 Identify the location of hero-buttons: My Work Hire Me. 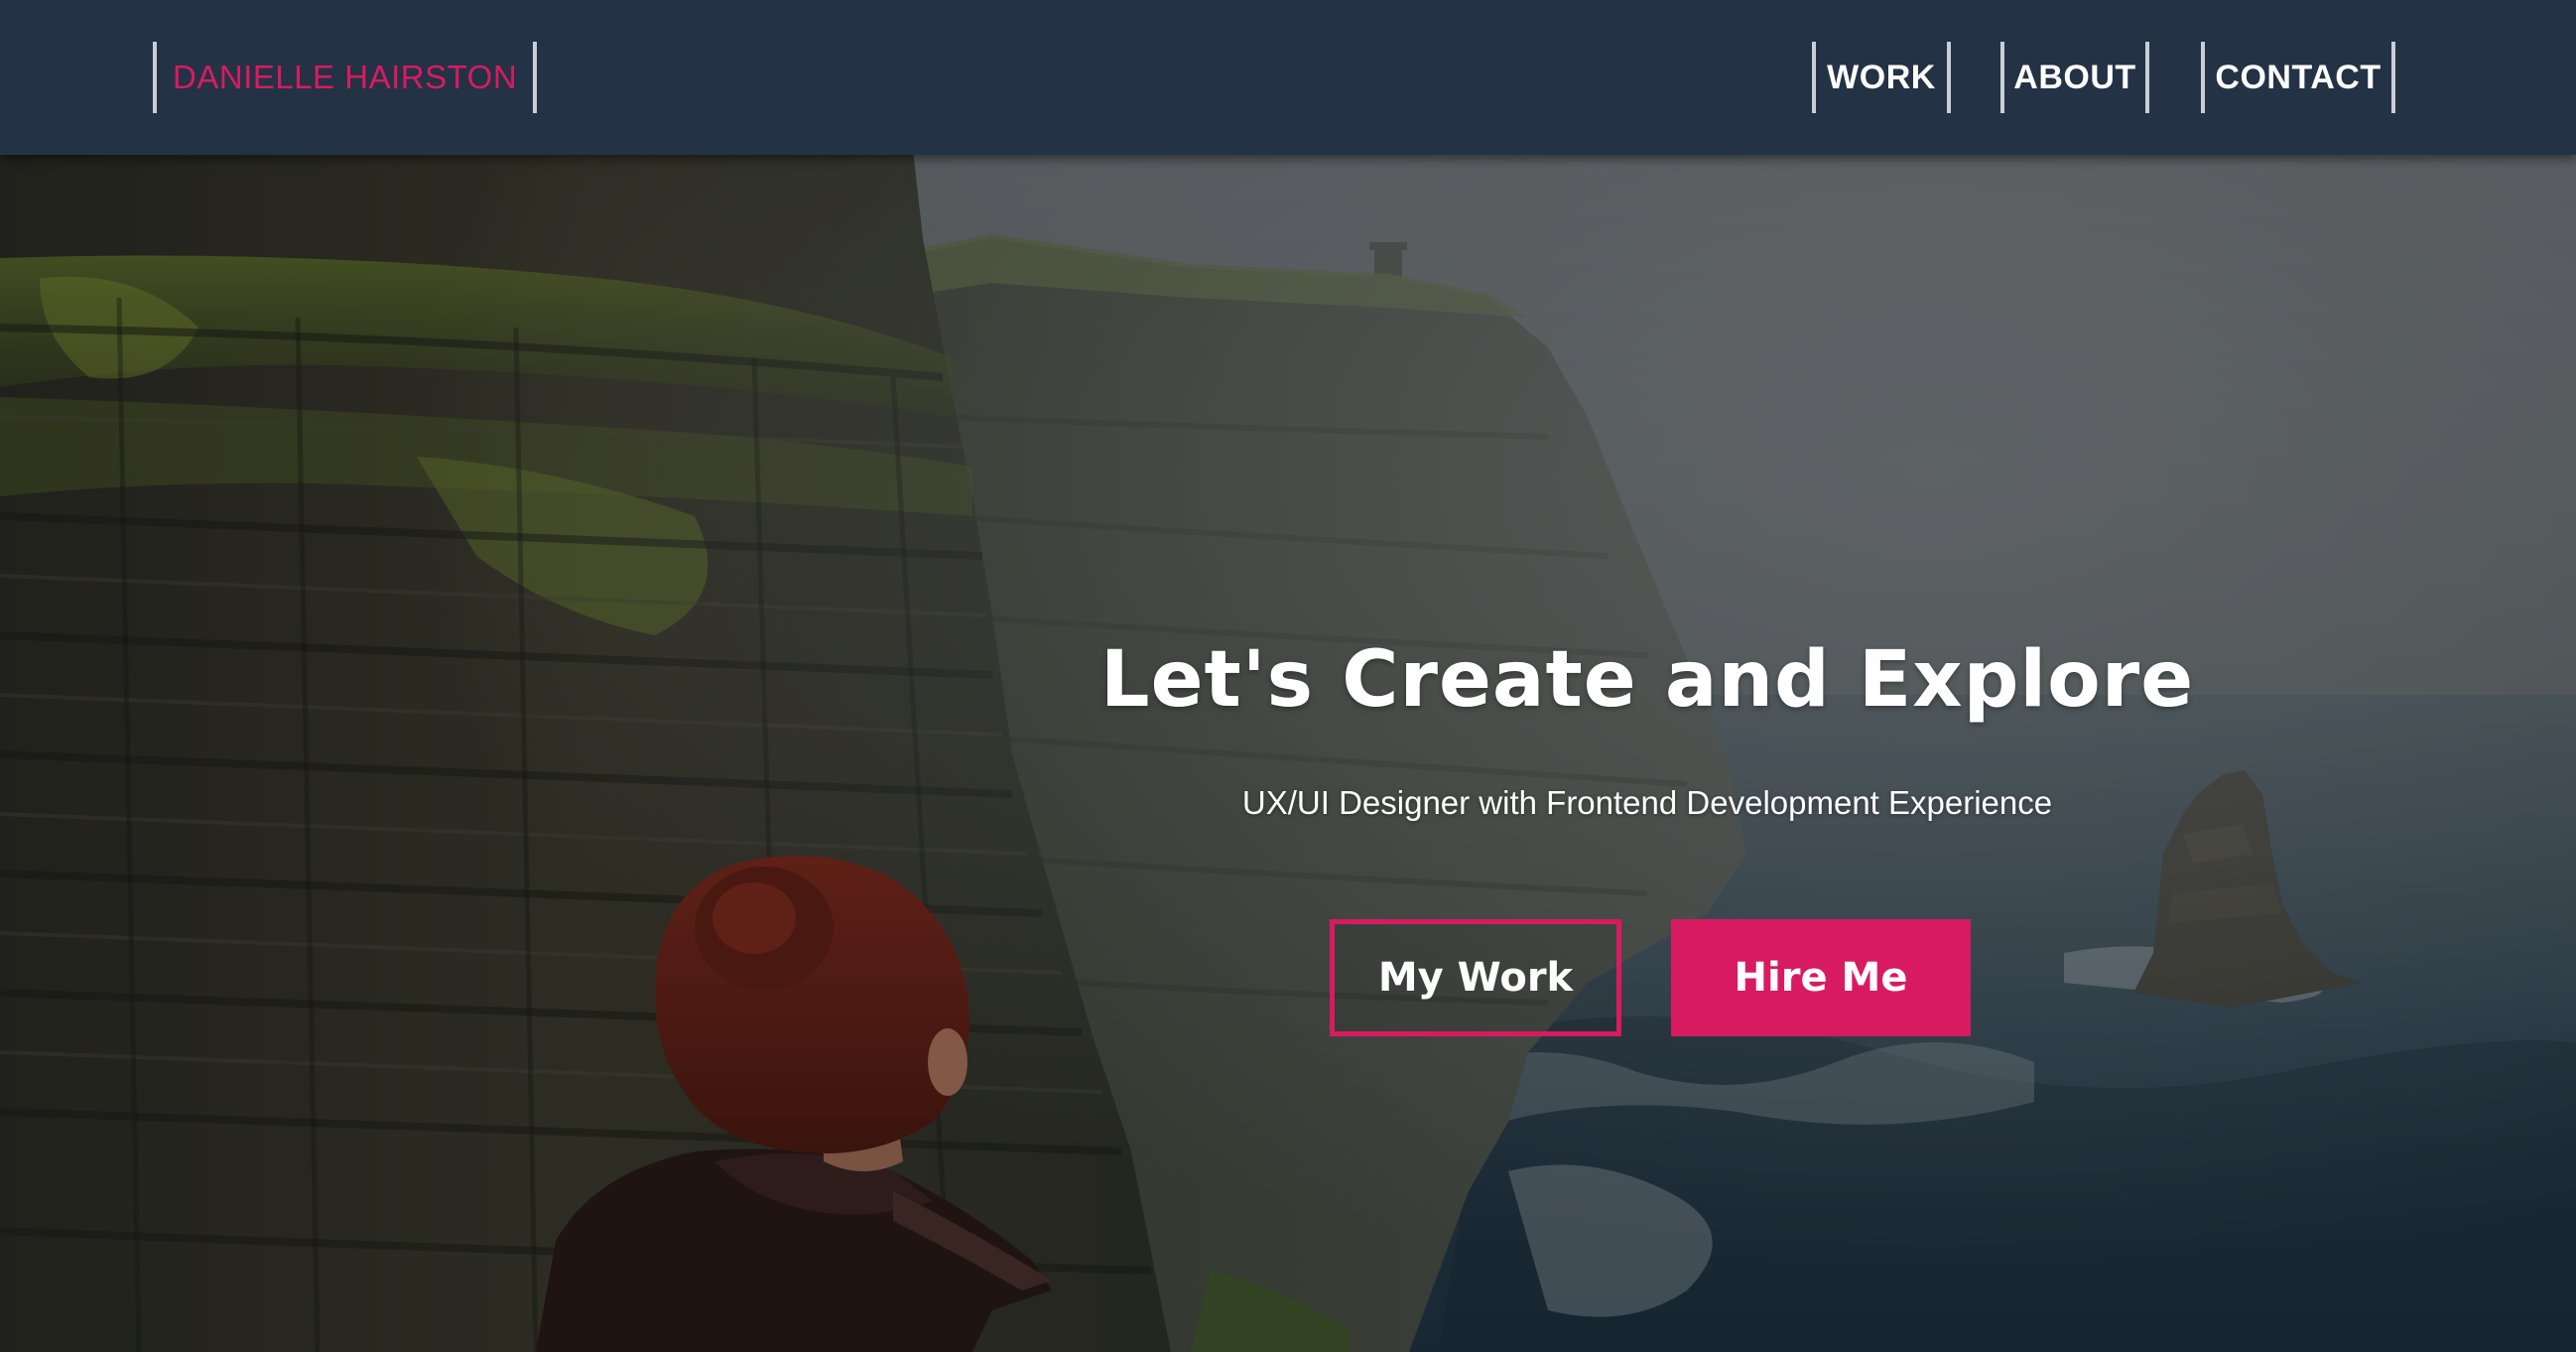
(1677, 978).